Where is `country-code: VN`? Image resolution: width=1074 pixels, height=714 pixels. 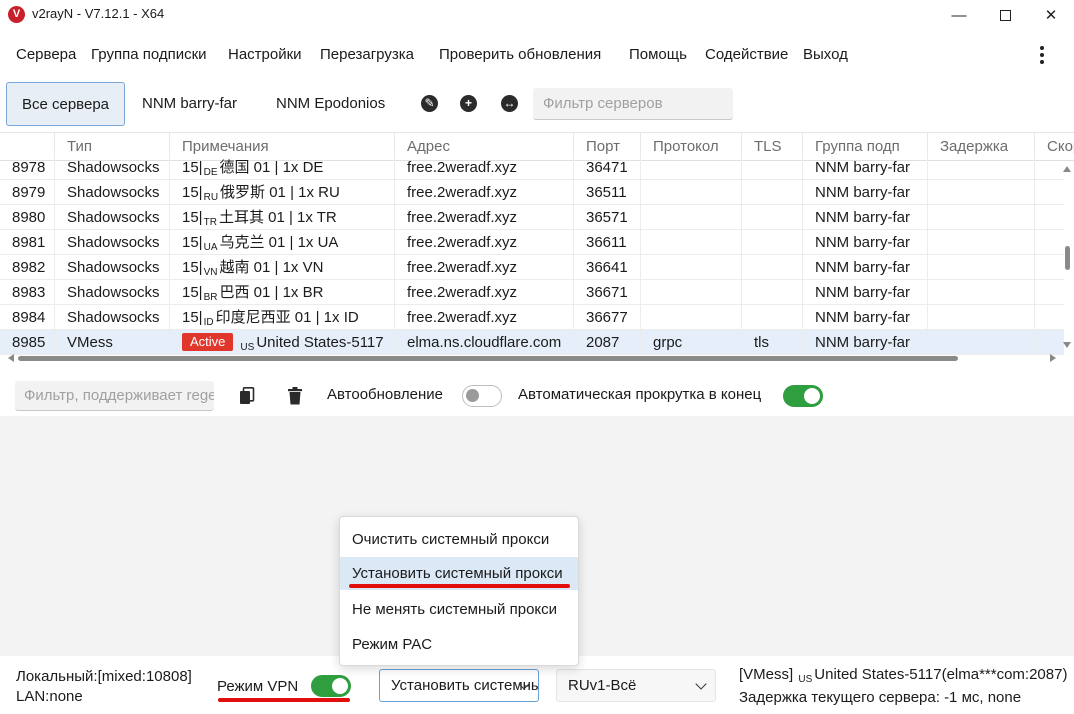
country-code: VN is located at coordinates (210, 272).